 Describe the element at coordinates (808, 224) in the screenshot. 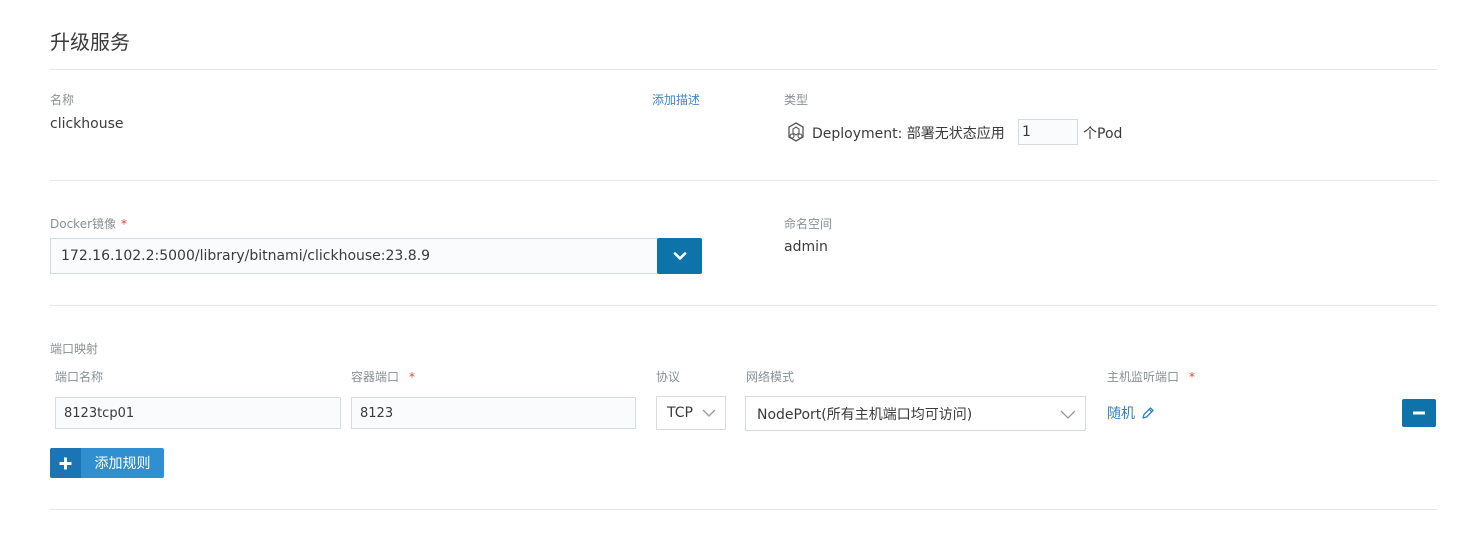

I see `namespace-label: 命名空间` at that location.